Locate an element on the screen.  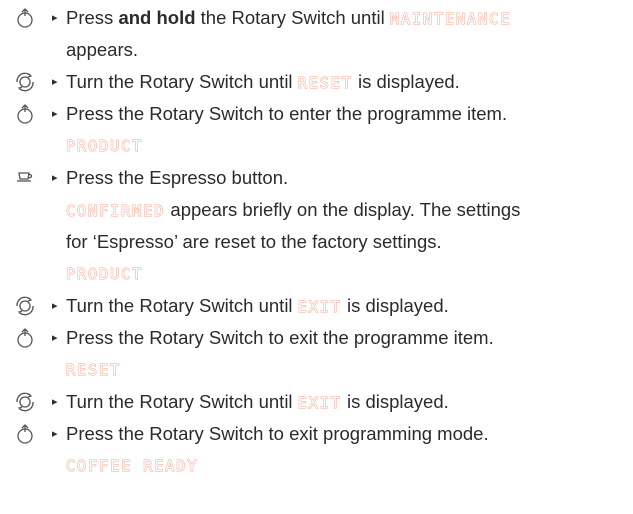
step-1-continued: appears. is located at coordinates (102, 49).